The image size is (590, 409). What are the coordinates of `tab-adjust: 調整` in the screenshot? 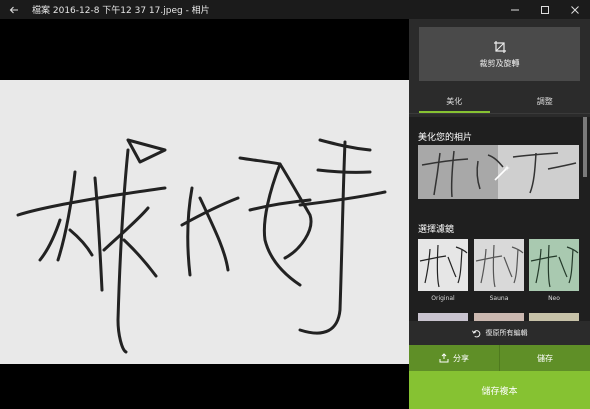 It's located at (545, 101).